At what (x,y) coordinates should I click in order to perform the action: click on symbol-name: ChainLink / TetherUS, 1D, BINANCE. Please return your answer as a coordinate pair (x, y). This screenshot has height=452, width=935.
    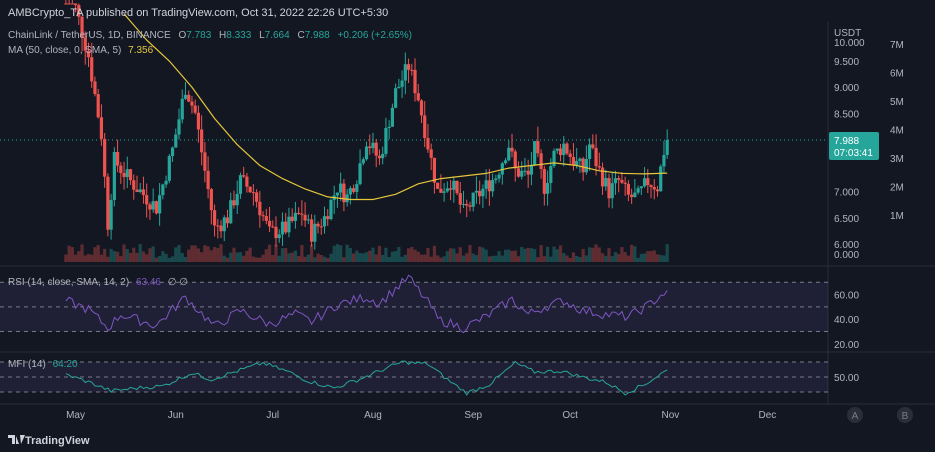
    Looking at the image, I should click on (89, 35).